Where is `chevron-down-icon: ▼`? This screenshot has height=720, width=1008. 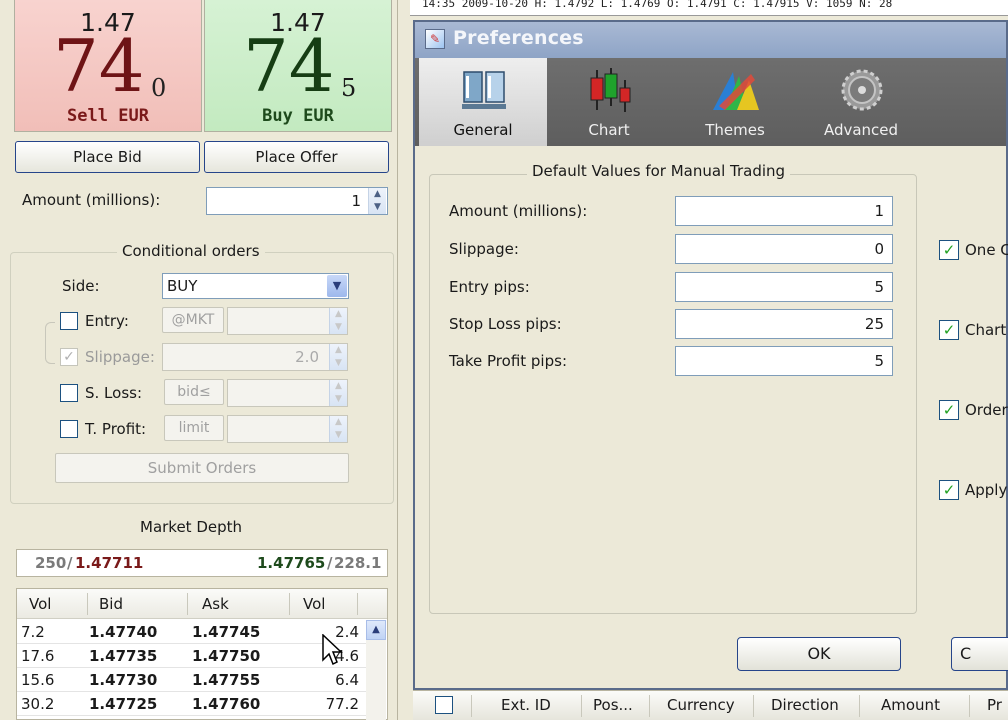 chevron-down-icon: ▼ is located at coordinates (337, 286).